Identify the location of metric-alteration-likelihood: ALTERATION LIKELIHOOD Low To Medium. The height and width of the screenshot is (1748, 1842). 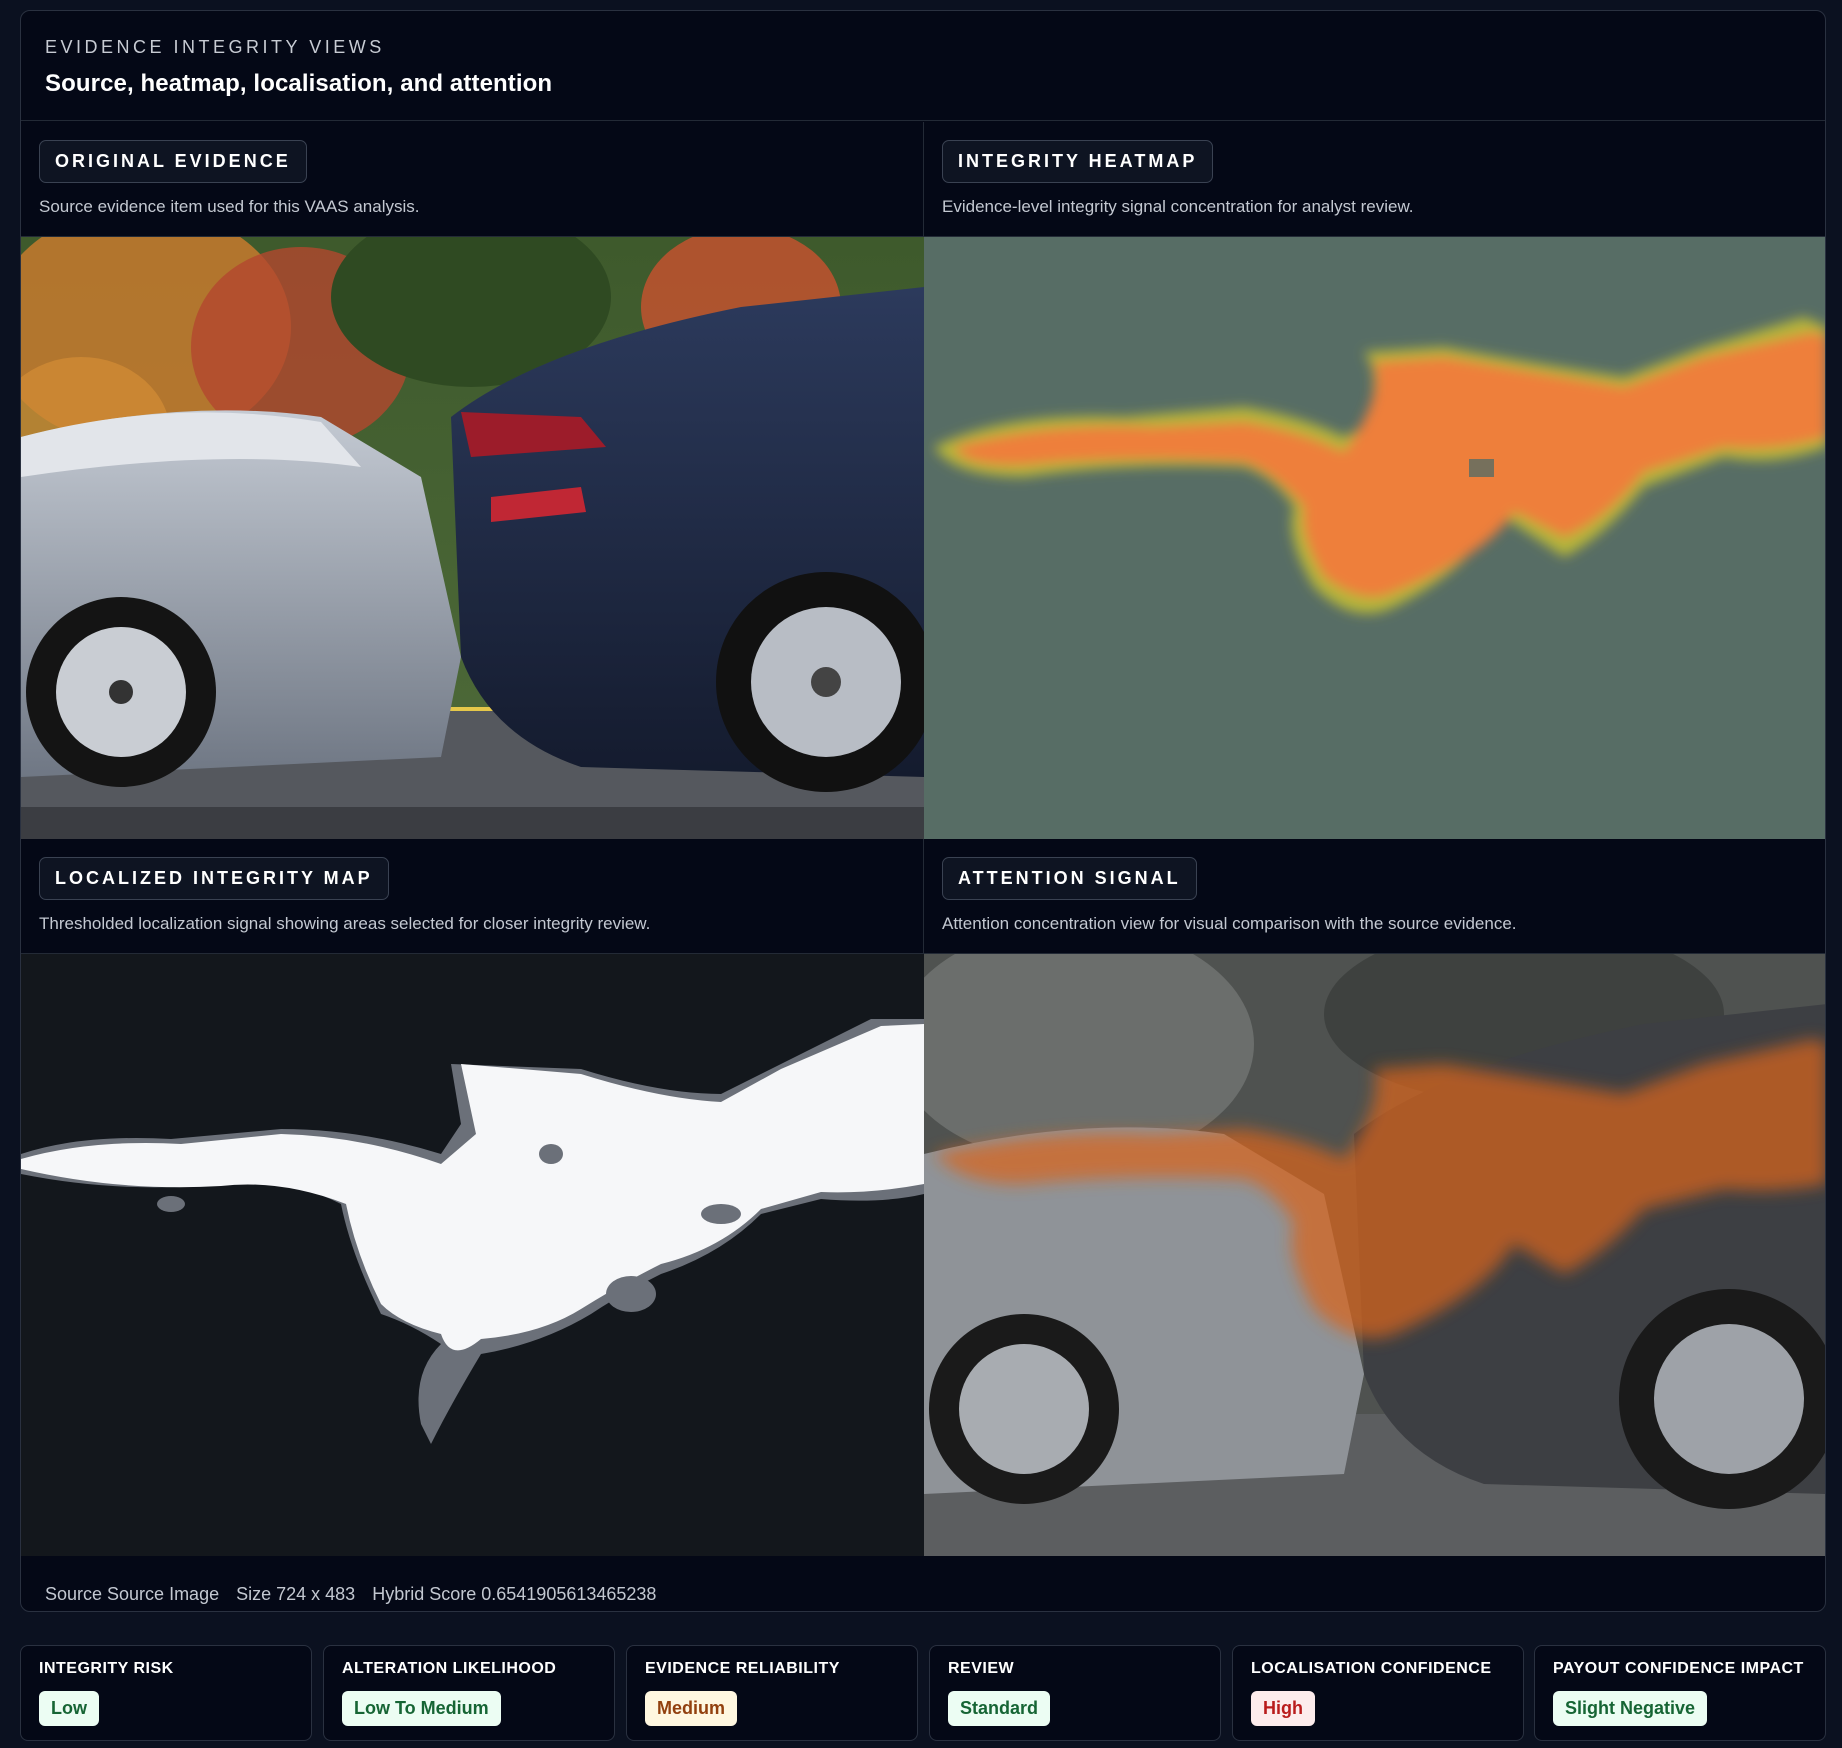
(469, 1693).